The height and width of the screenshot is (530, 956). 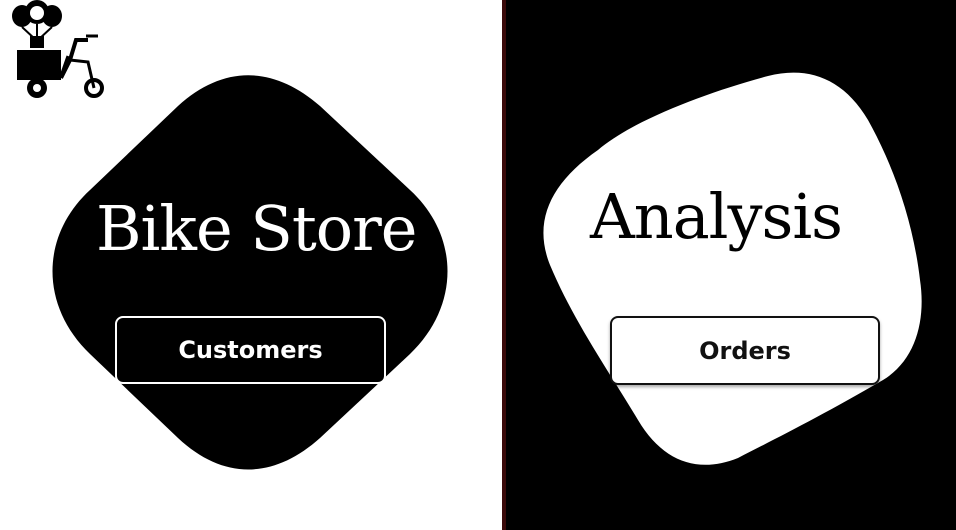 What do you see at coordinates (716, 216) in the screenshot?
I see `page-title-analysis: Analysis` at bounding box center [716, 216].